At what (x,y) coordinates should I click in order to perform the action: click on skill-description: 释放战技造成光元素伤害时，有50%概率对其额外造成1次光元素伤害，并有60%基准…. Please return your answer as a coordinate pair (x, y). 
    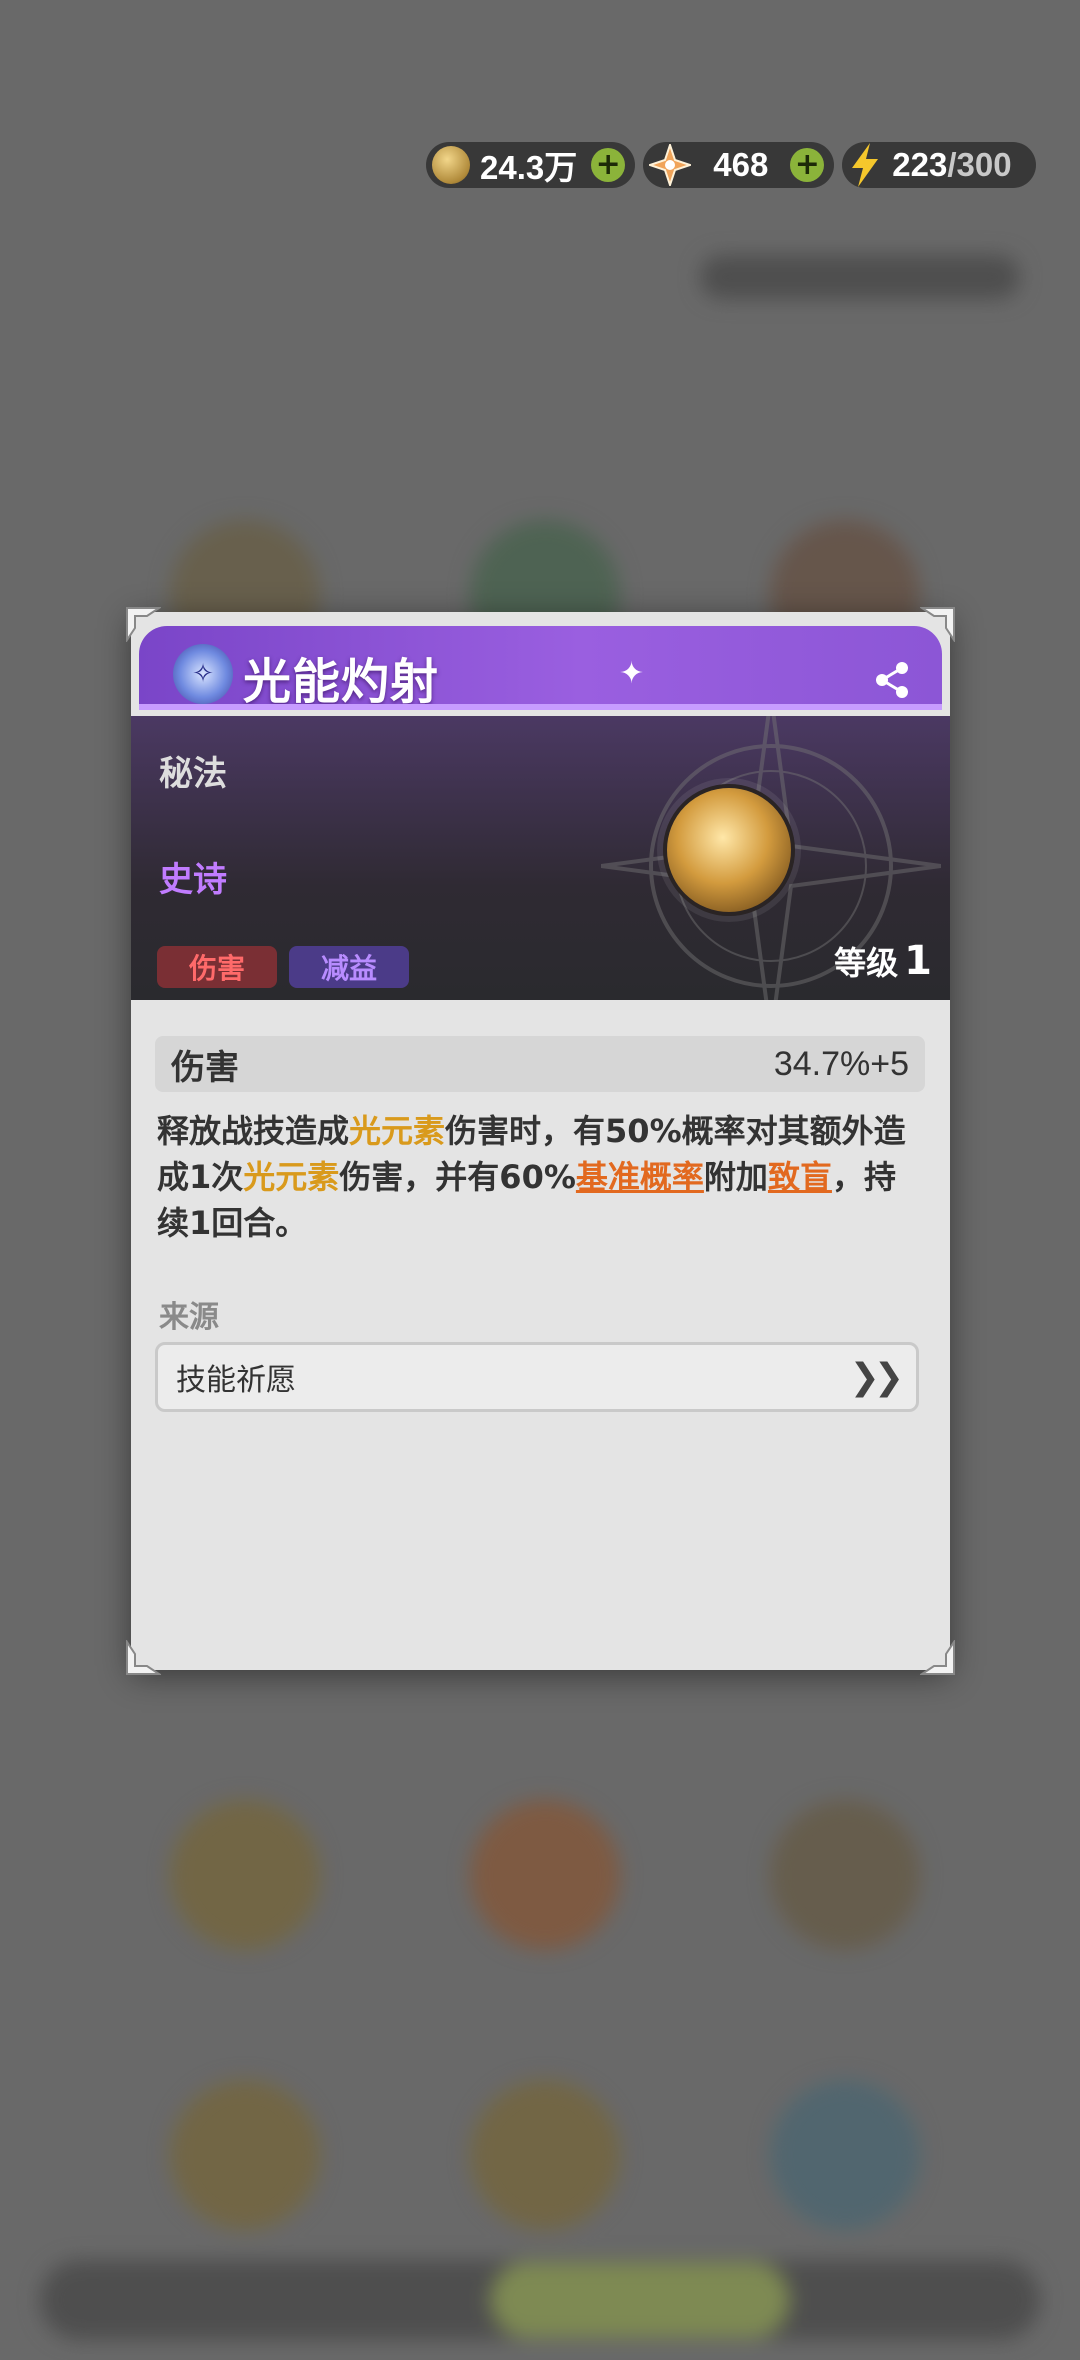
    Looking at the image, I should click on (531, 1177).